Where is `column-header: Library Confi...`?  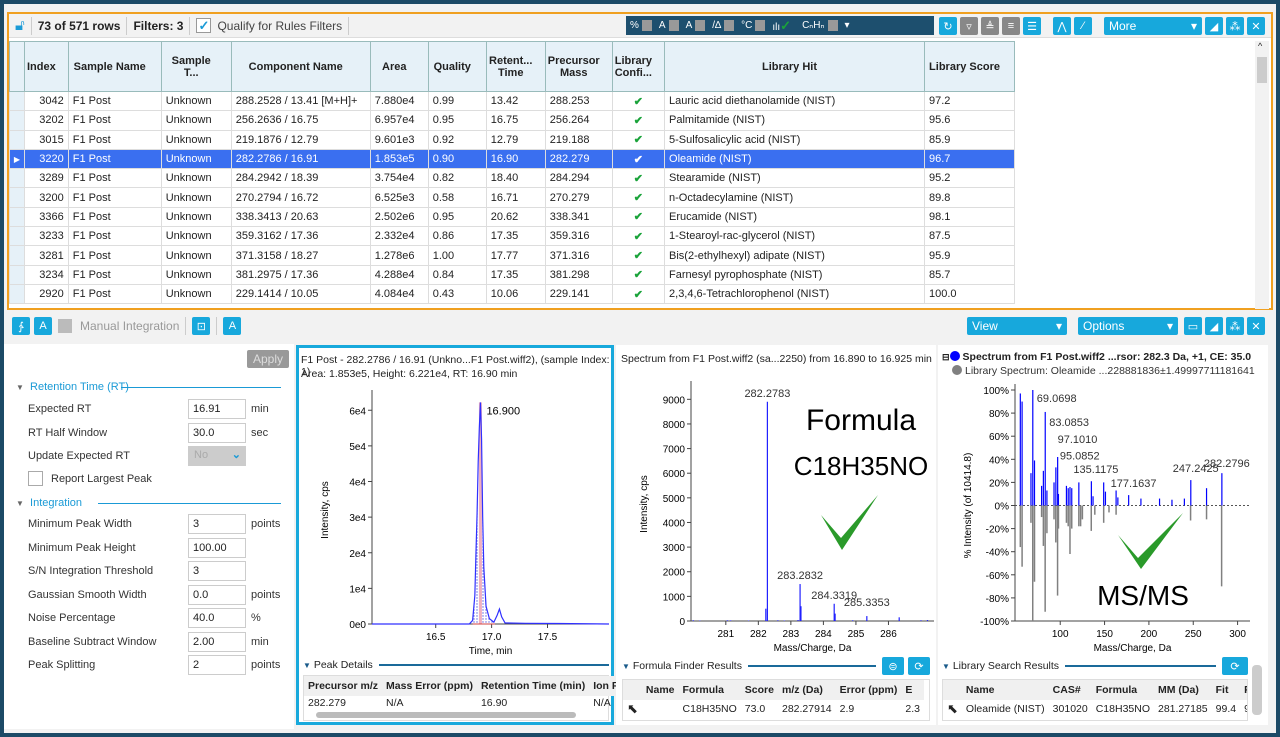 column-header: Library Confi... is located at coordinates (638, 66).